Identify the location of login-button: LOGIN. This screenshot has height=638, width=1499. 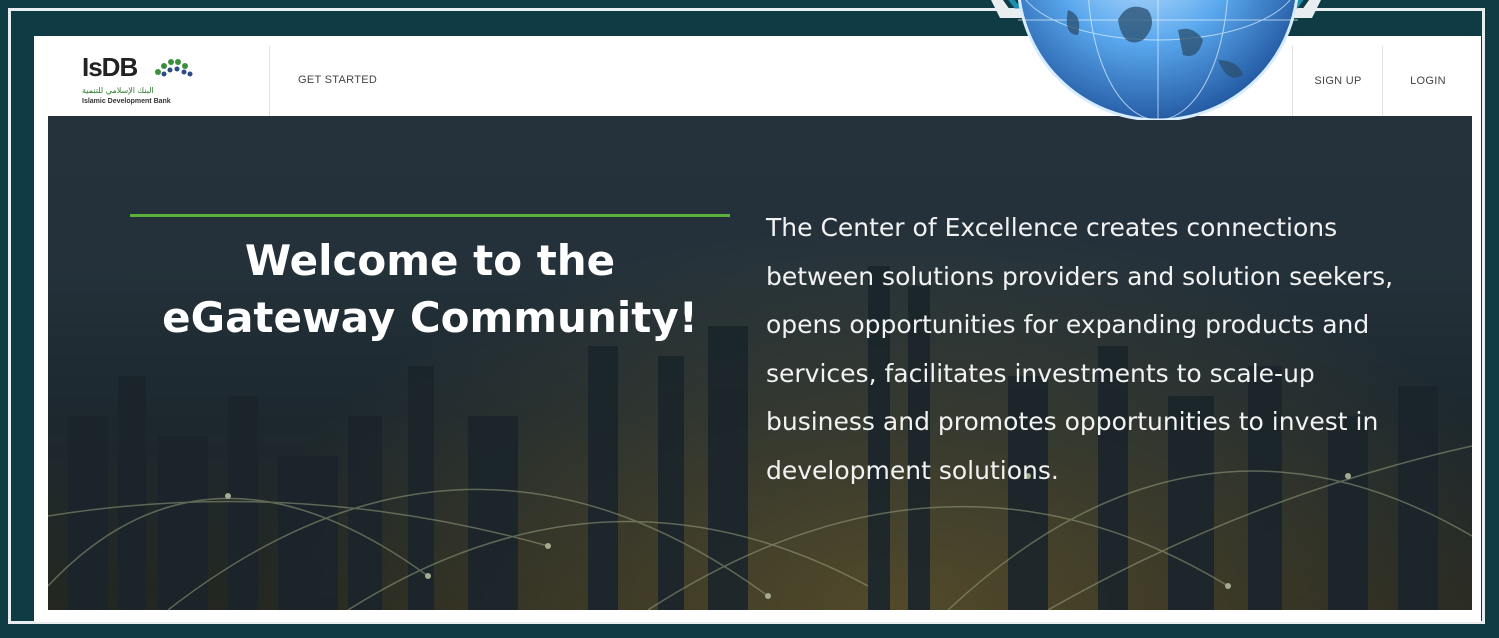
(1427, 81).